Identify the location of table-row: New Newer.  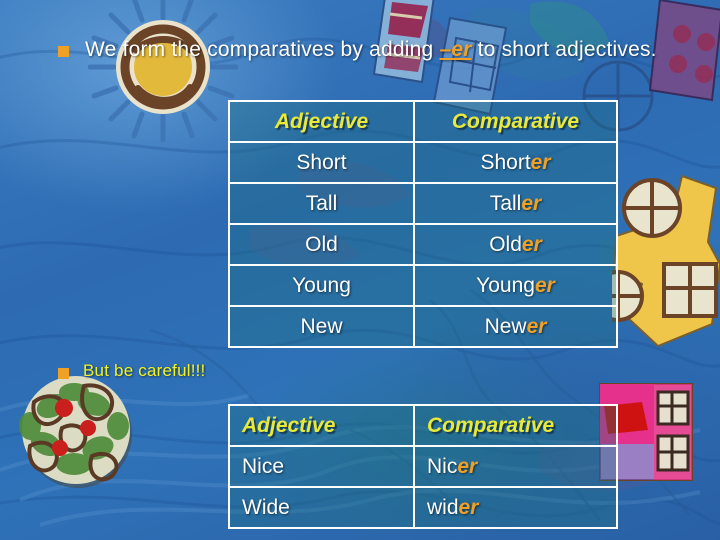
(423, 326).